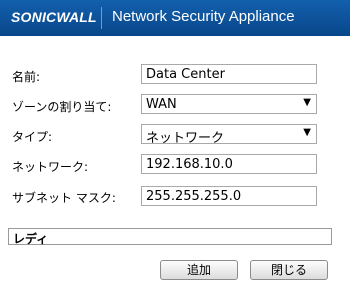 The height and width of the screenshot is (308, 350). I want to click on header-bar: SONICWALL Network Security Appliance, so click(175, 18).